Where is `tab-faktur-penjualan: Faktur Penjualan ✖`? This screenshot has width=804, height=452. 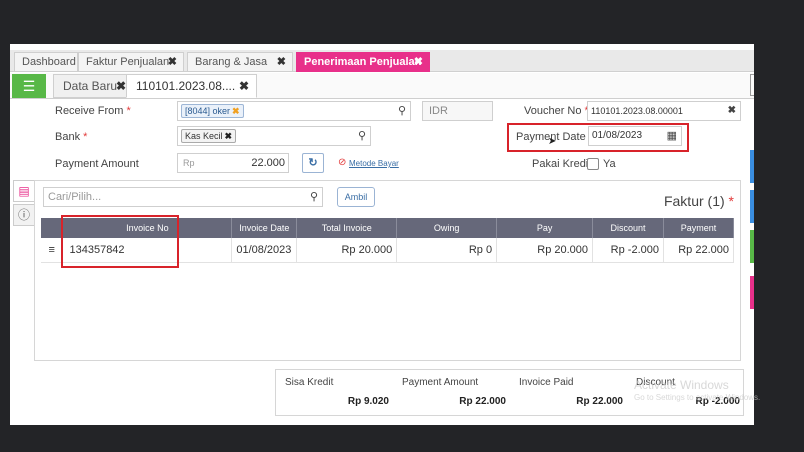
tab-faktur-penjualan: Faktur Penjualan ✖ is located at coordinates (131, 62).